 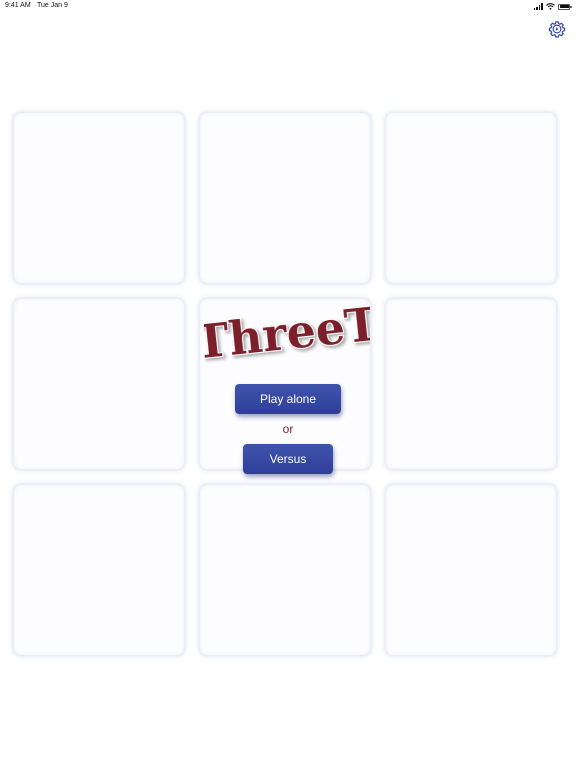 I want to click on battery-icon, so click(x=565, y=6).